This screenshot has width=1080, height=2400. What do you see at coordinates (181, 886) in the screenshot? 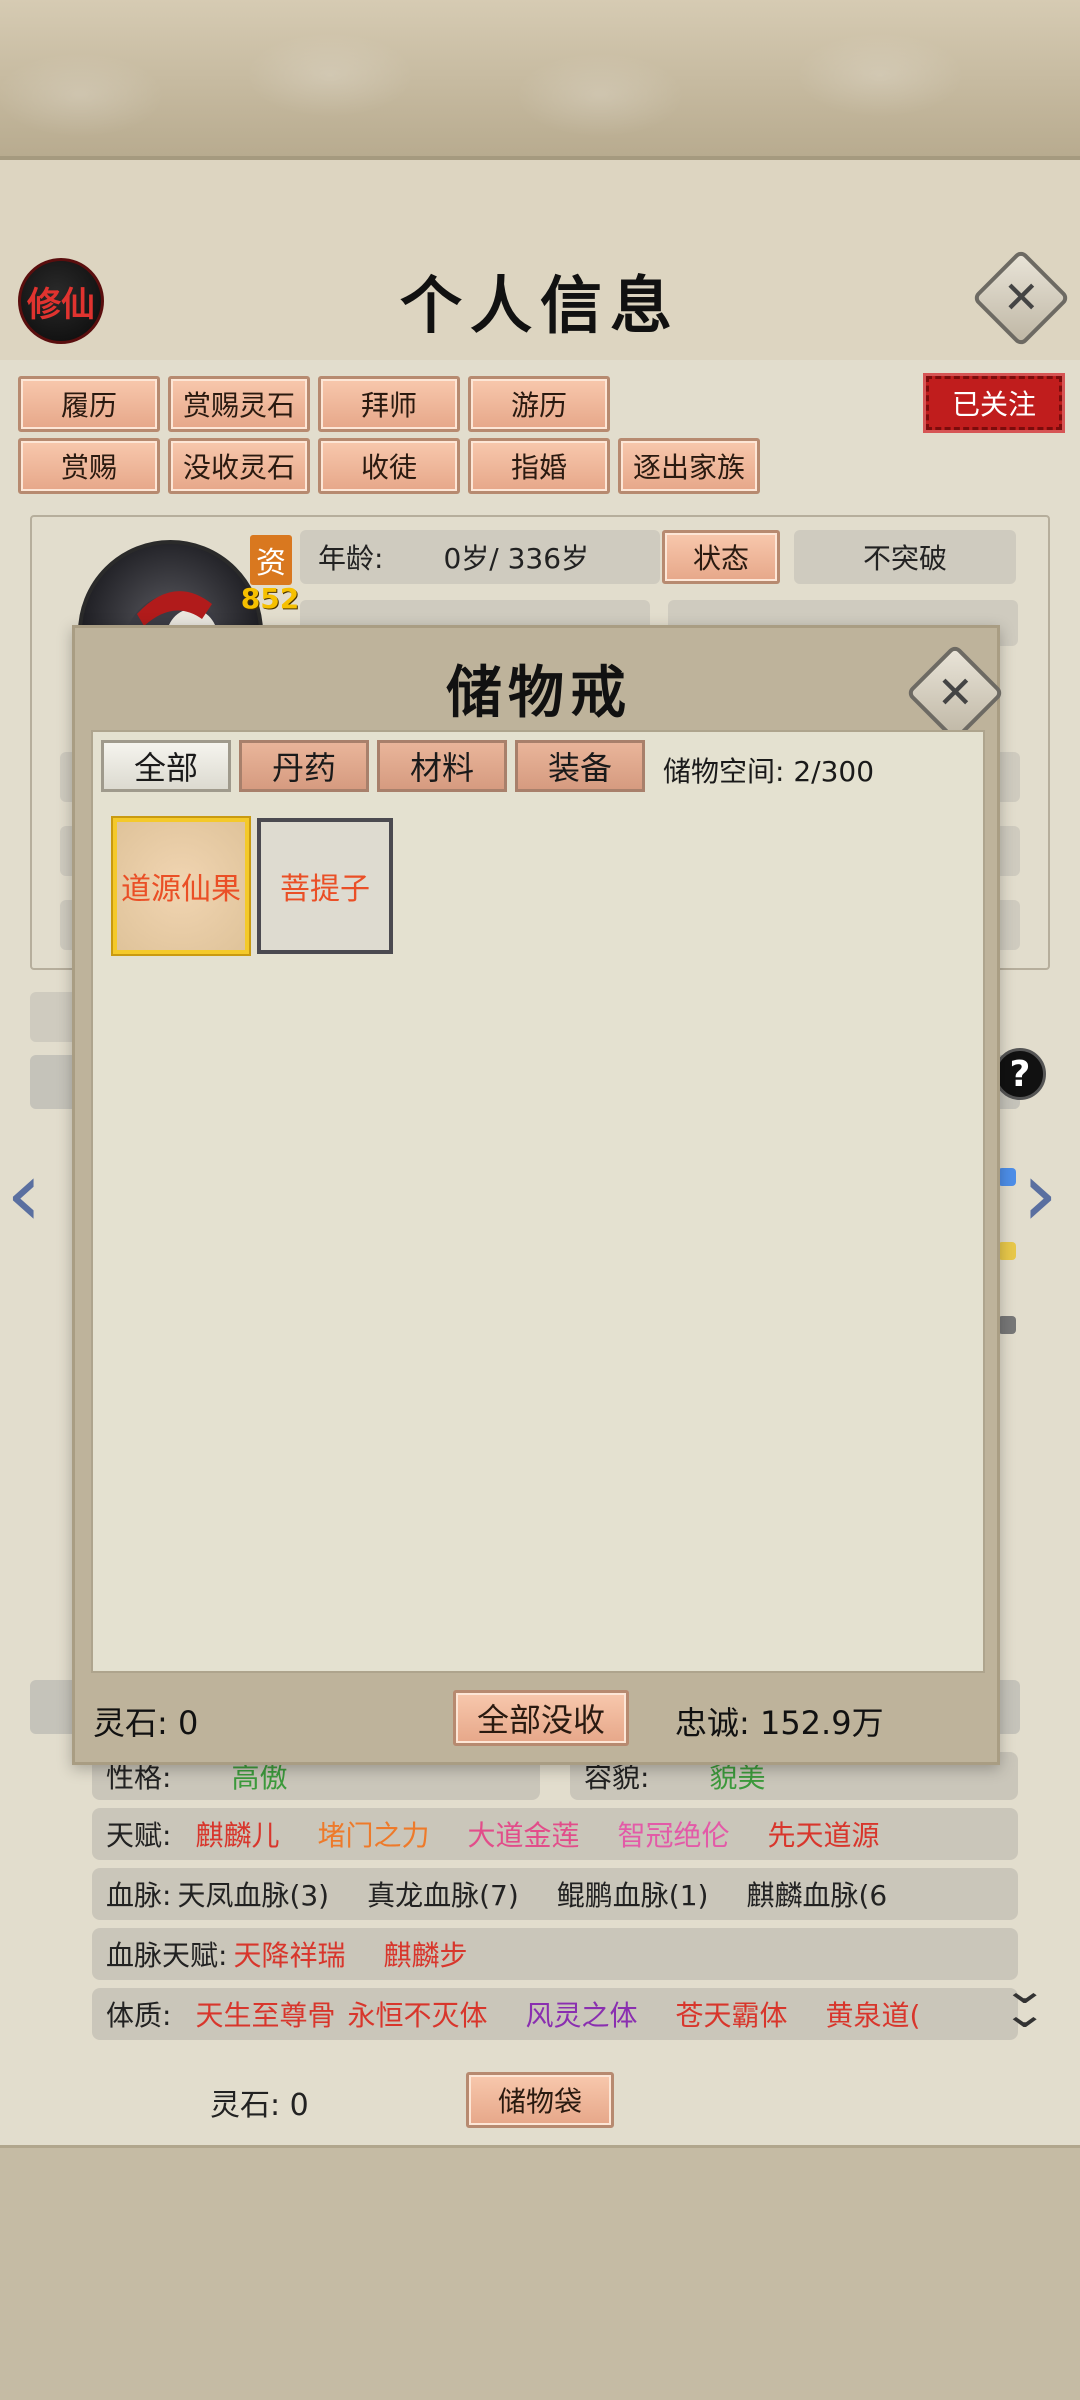
I see `item-slot: 道源仙果` at bounding box center [181, 886].